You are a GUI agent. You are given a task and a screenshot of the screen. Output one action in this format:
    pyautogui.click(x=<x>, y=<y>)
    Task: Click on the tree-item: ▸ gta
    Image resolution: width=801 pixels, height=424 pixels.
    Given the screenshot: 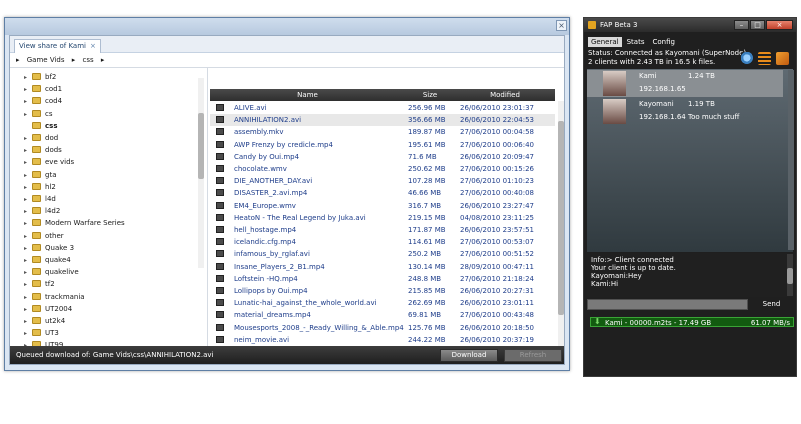 What is the action you would take?
    pyautogui.click(x=40, y=175)
    